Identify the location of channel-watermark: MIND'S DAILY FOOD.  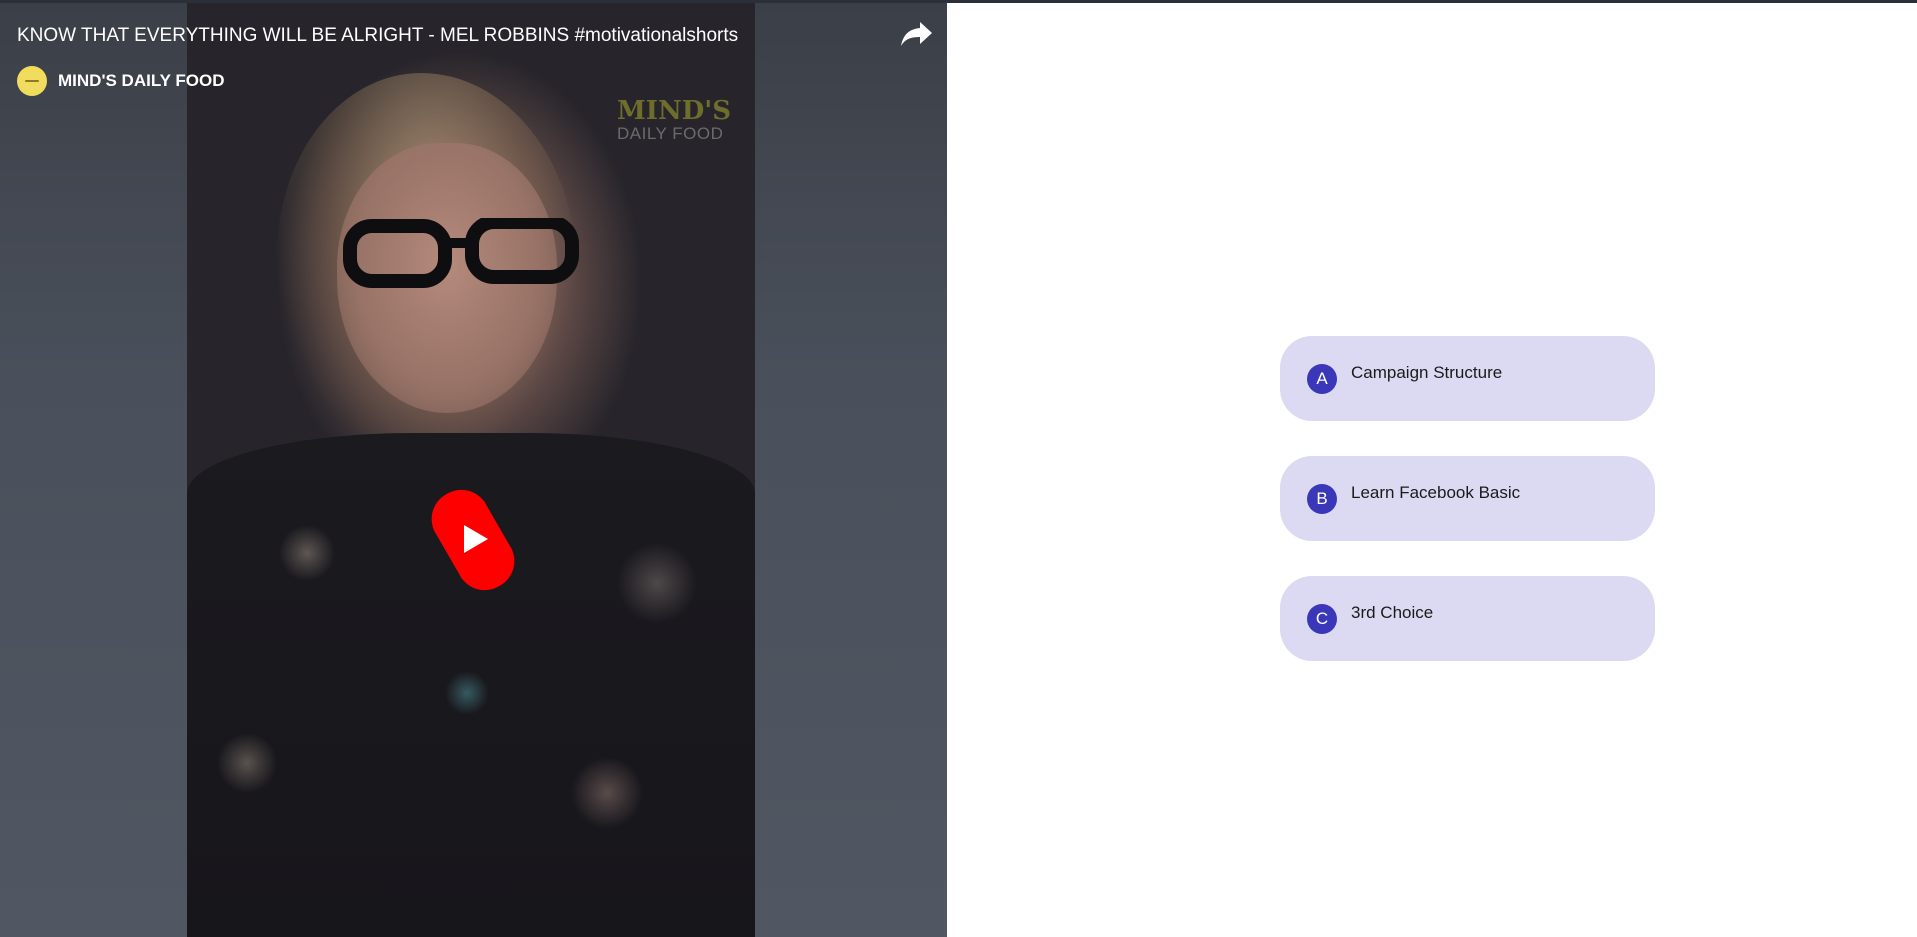
(677, 120).